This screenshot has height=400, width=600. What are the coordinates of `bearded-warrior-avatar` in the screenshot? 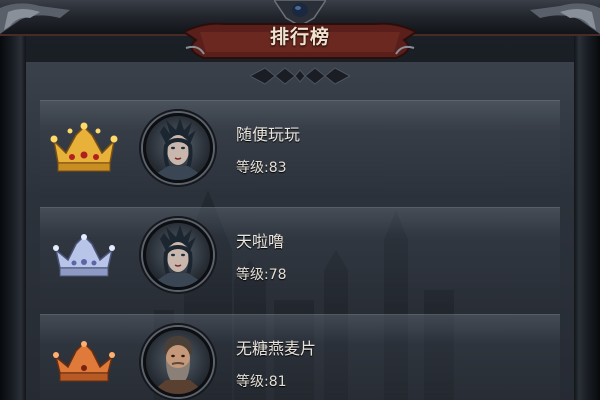 It's located at (178, 362).